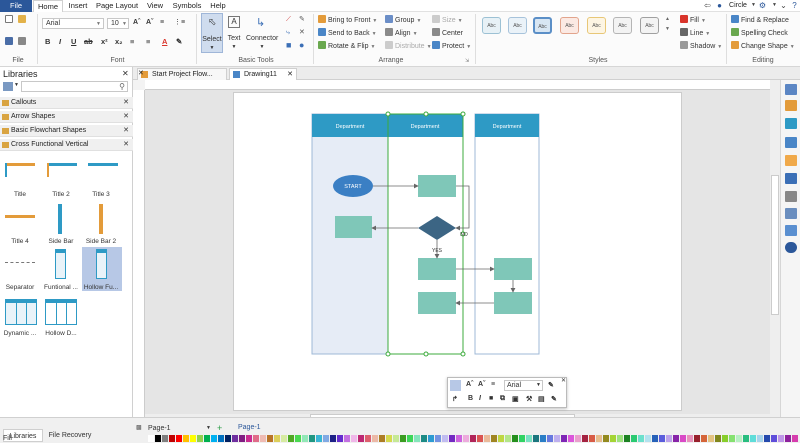  I want to click on subscript-icon: x₂, so click(119, 41).